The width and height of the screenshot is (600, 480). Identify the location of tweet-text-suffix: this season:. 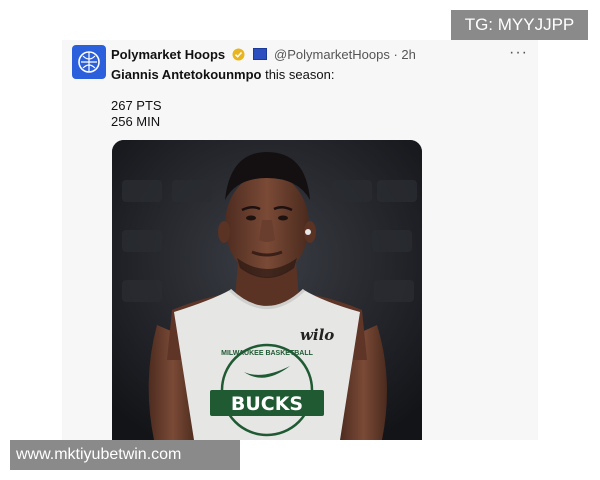
(298, 74).